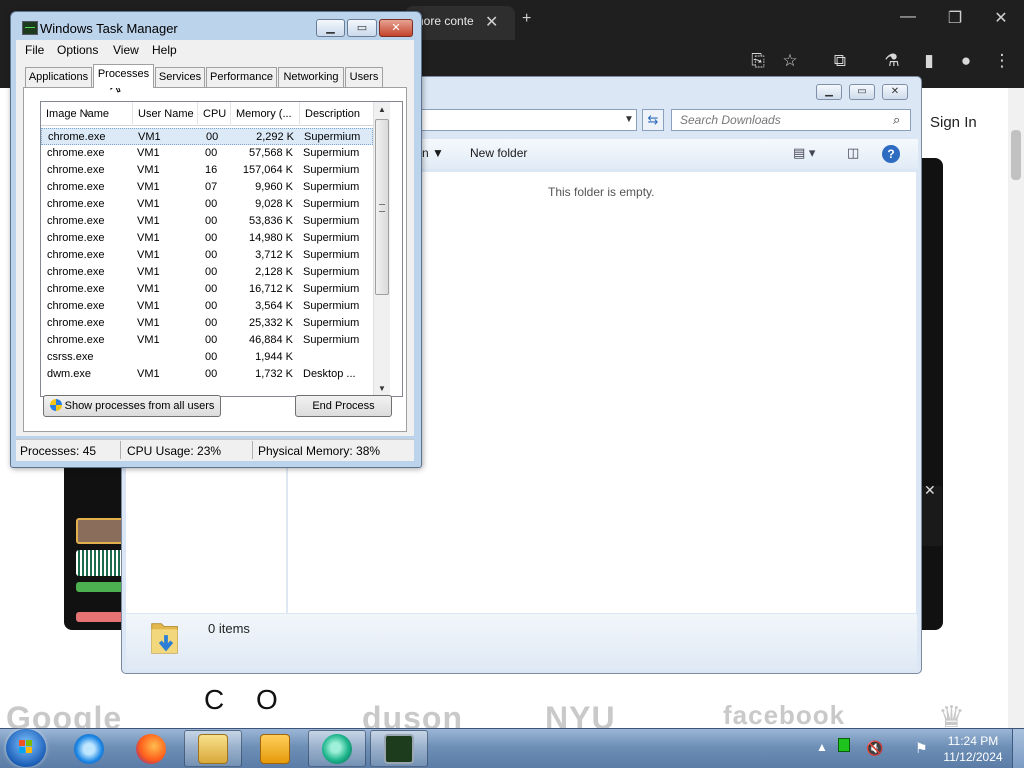  What do you see at coordinates (382, 109) in the screenshot?
I see `scroll-up-icon: ▲` at bounding box center [382, 109].